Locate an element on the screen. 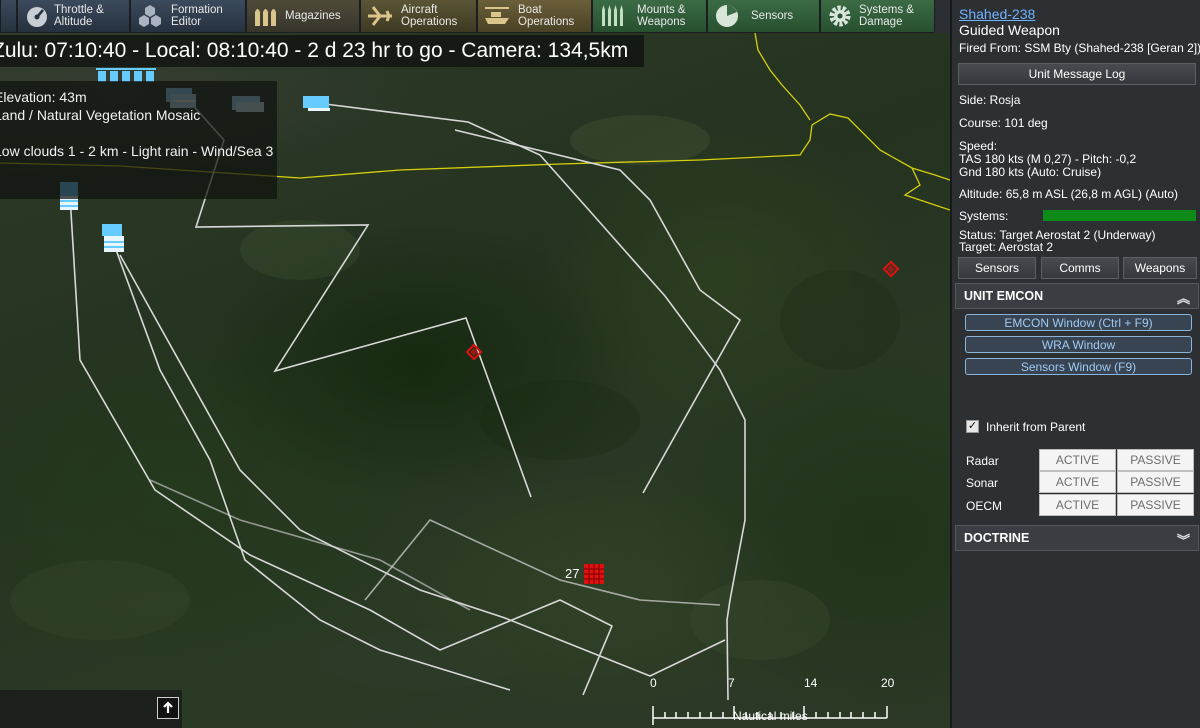 The height and width of the screenshot is (728, 1200). scale-bar: 0 7 14 20 Nautical miles is located at coordinates (770, 700).